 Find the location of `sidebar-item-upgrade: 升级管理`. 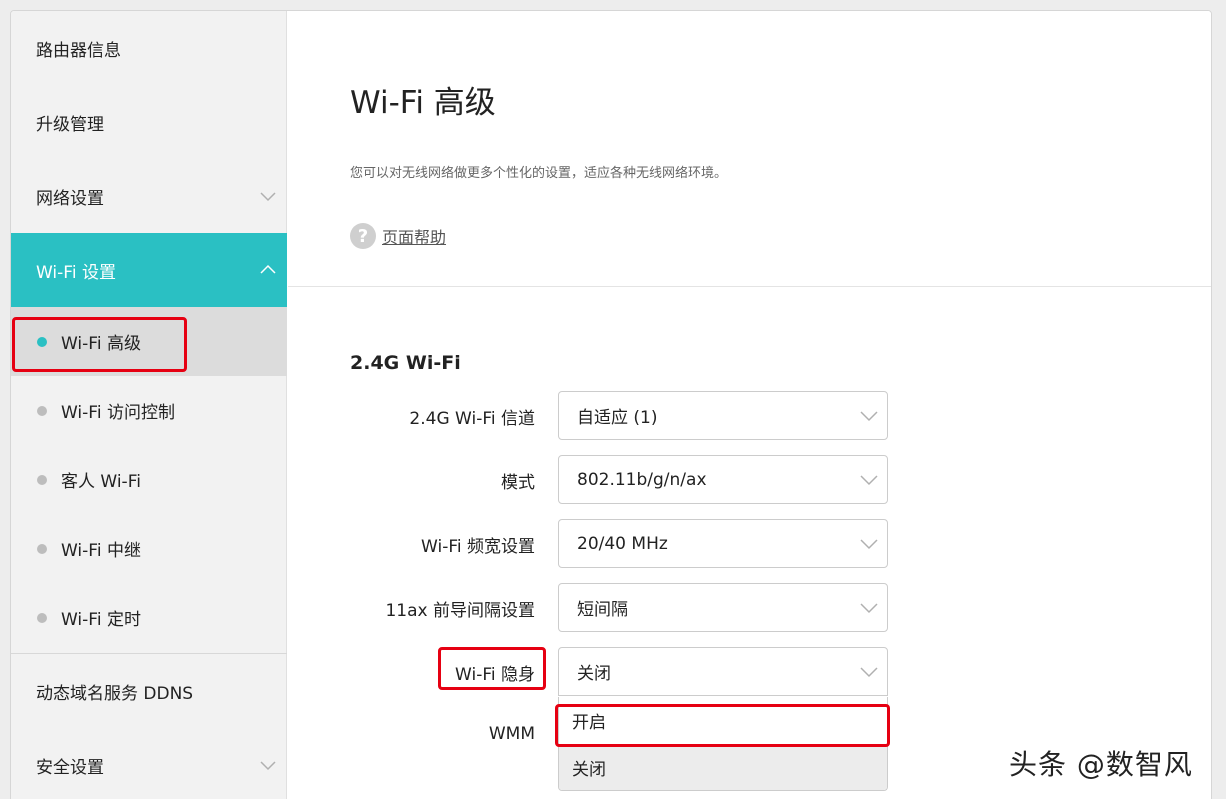

sidebar-item-upgrade: 升级管理 is located at coordinates (149, 122).